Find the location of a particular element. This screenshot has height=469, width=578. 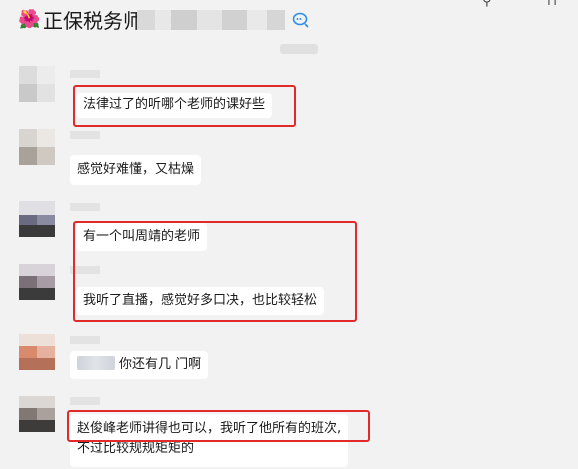

message-text: 你还有几 门啊 is located at coordinates (160, 364).